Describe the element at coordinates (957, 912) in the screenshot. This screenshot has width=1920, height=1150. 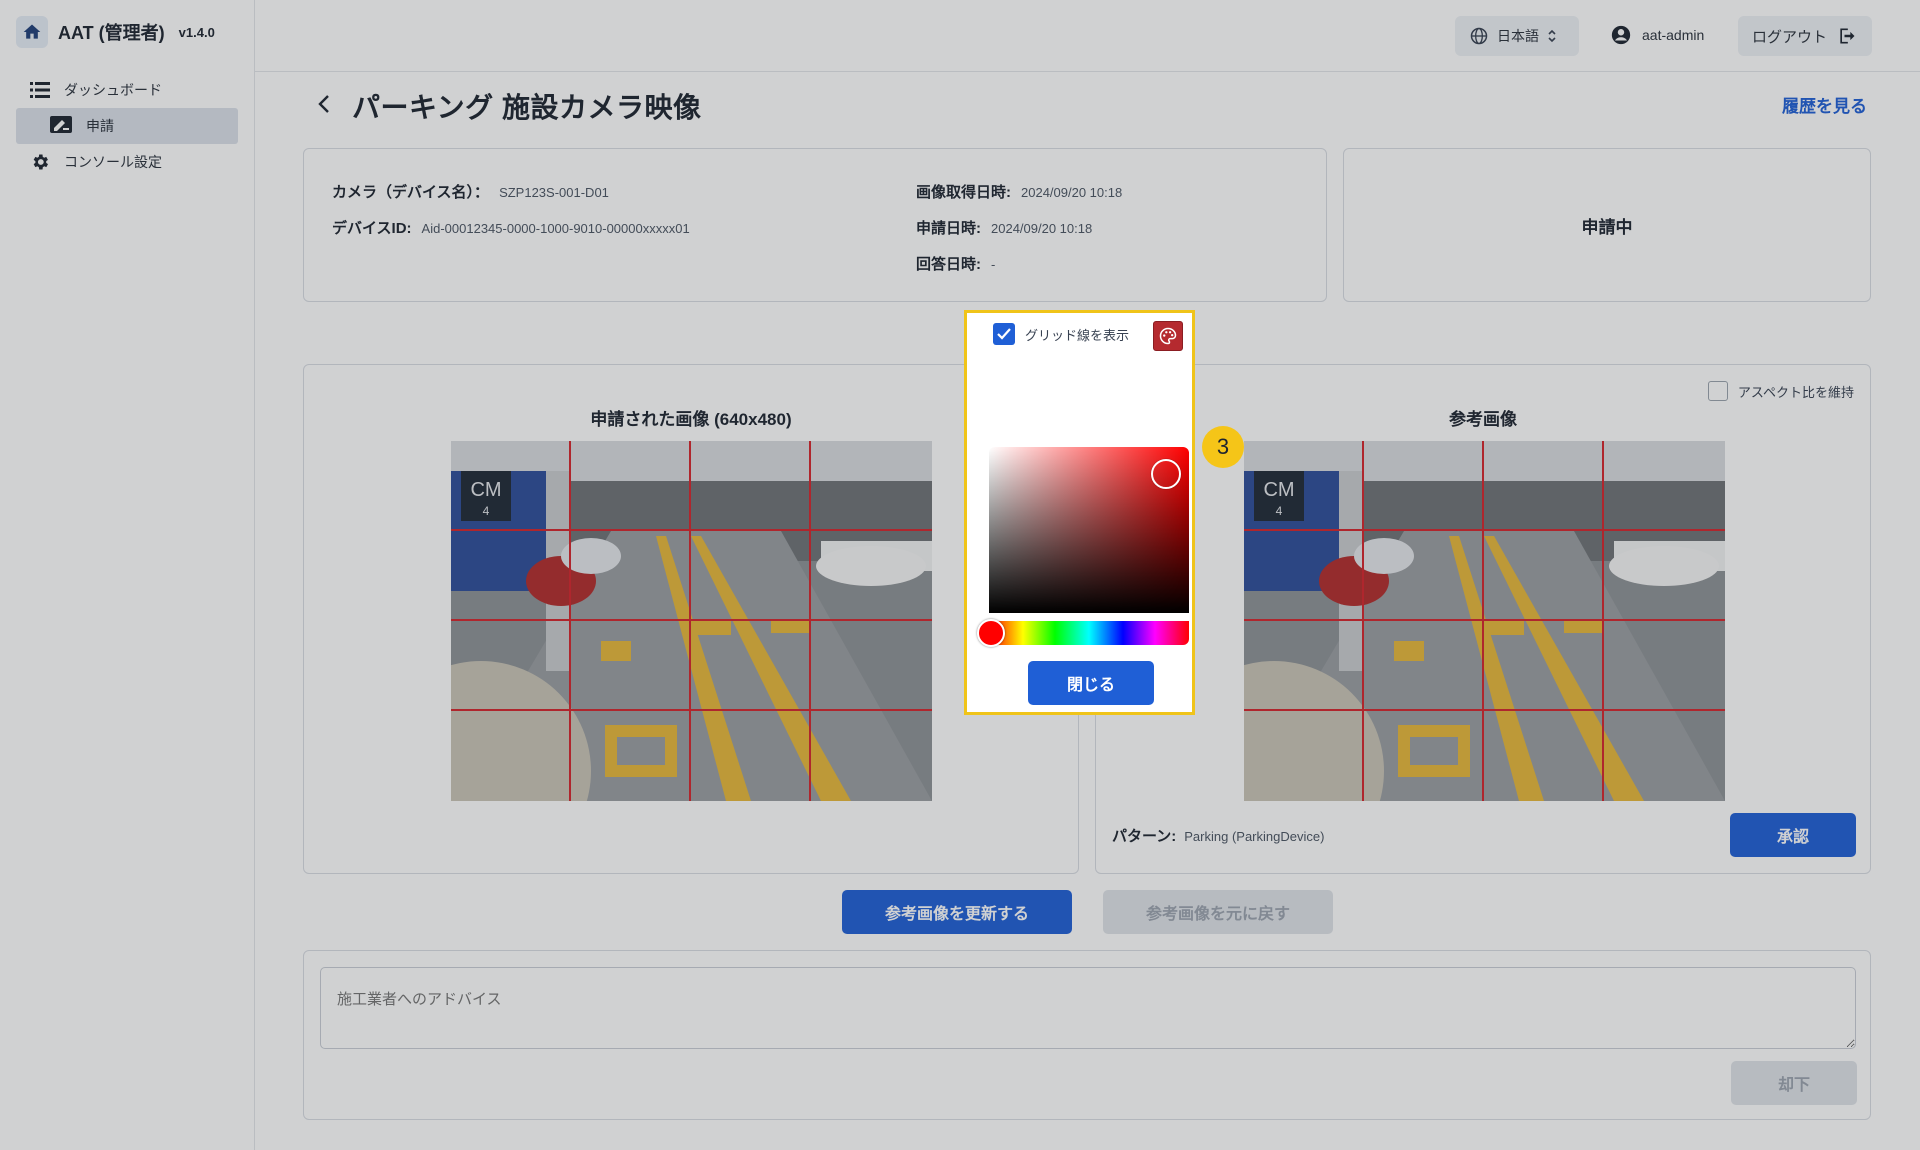
I see `update-reference-button: 参考画像を更新する` at that location.